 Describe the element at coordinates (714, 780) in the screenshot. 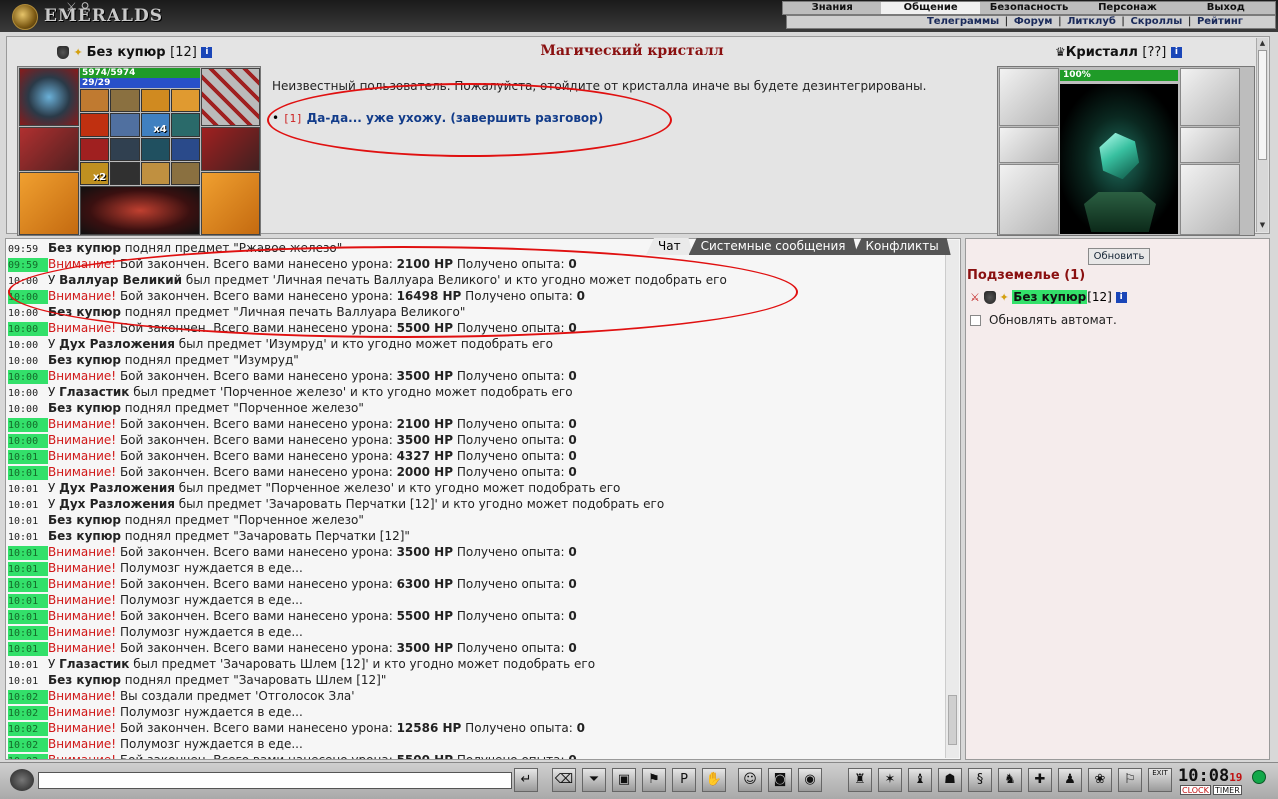

I see `hand-icon: ✋` at that location.